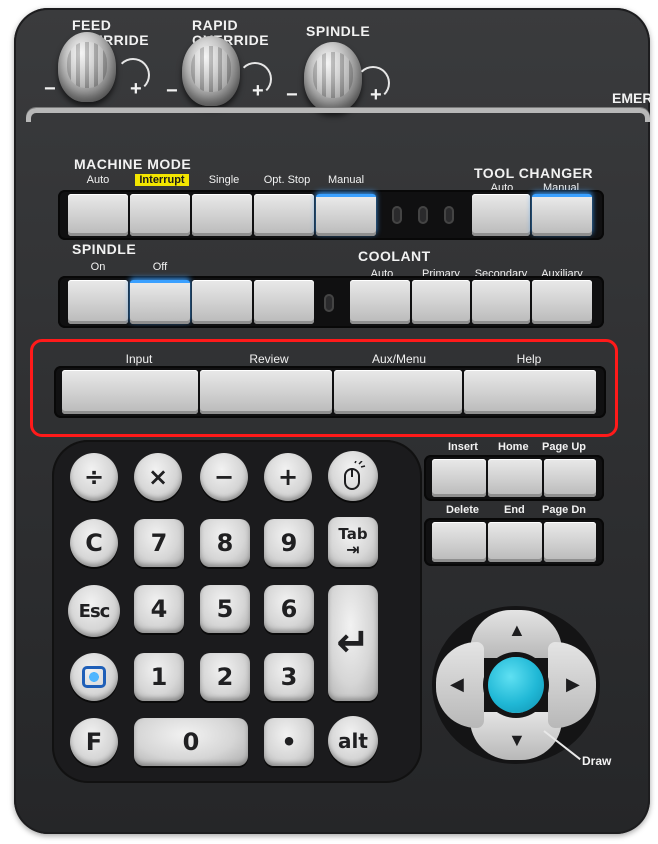 The image size is (658, 844). I want to click on spindle-on-button, so click(98, 302).